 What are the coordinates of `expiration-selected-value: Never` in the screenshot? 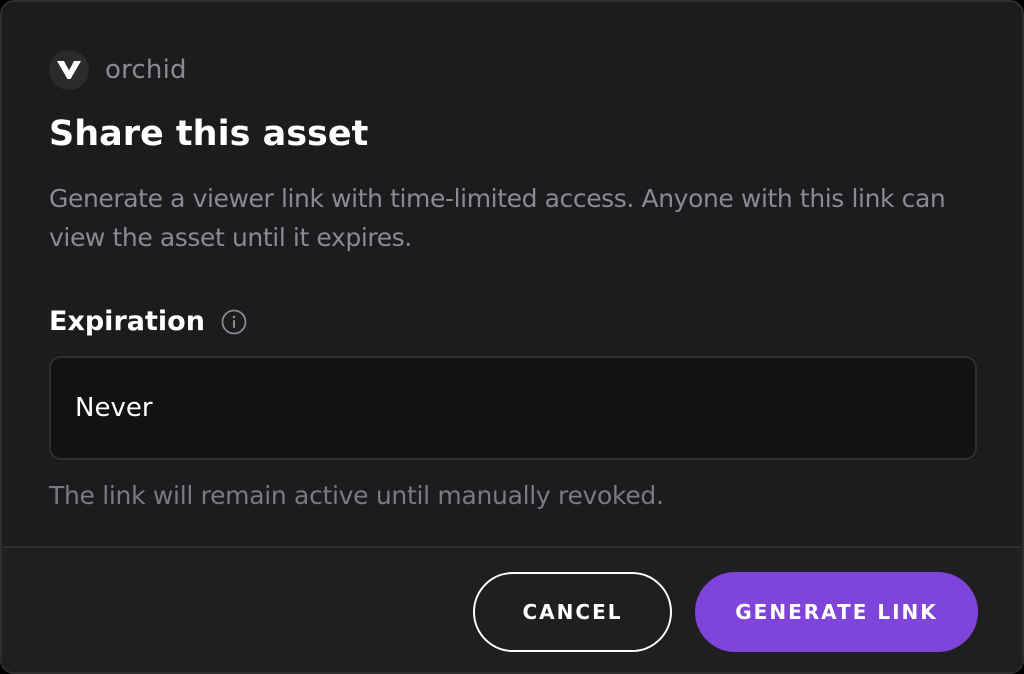 It's located at (114, 408).